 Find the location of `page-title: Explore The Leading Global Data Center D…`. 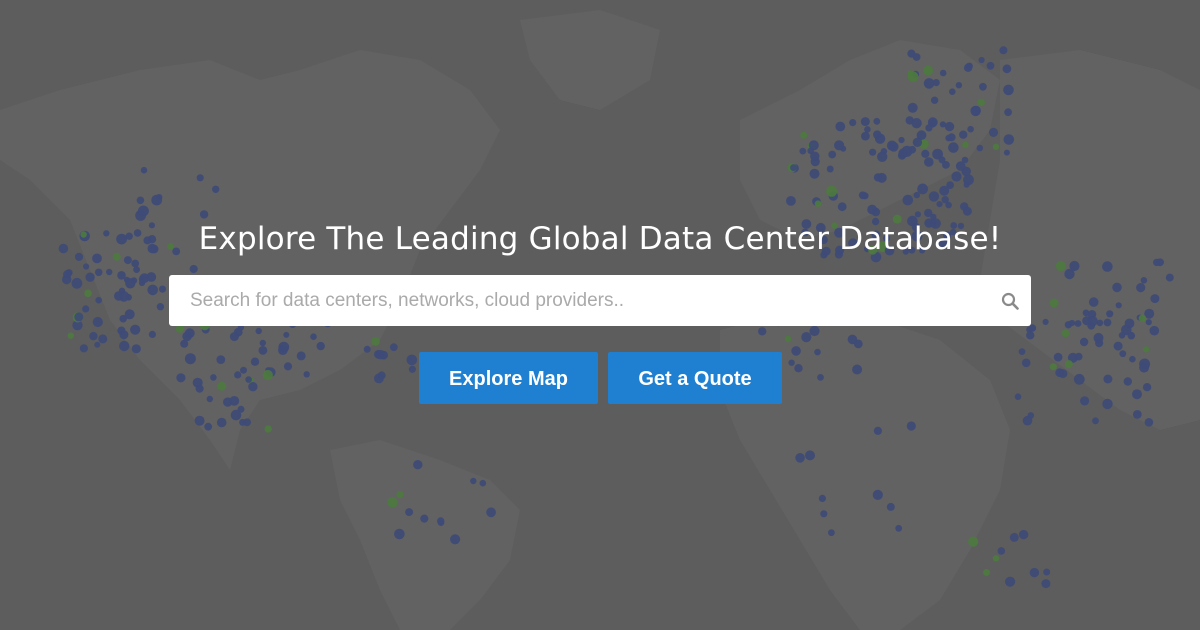

page-title: Explore The Leading Global Data Center D… is located at coordinates (600, 239).